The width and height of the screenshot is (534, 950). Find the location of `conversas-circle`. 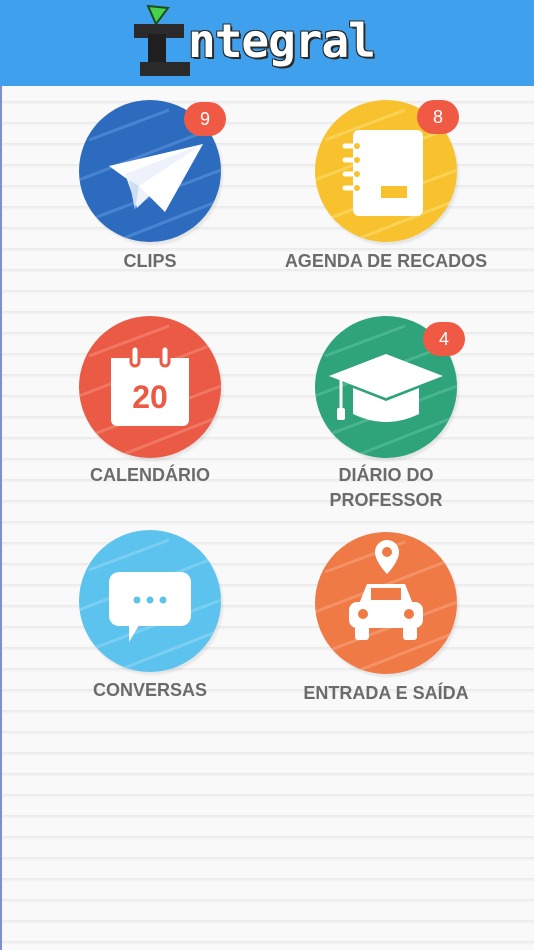

conversas-circle is located at coordinates (150, 601).